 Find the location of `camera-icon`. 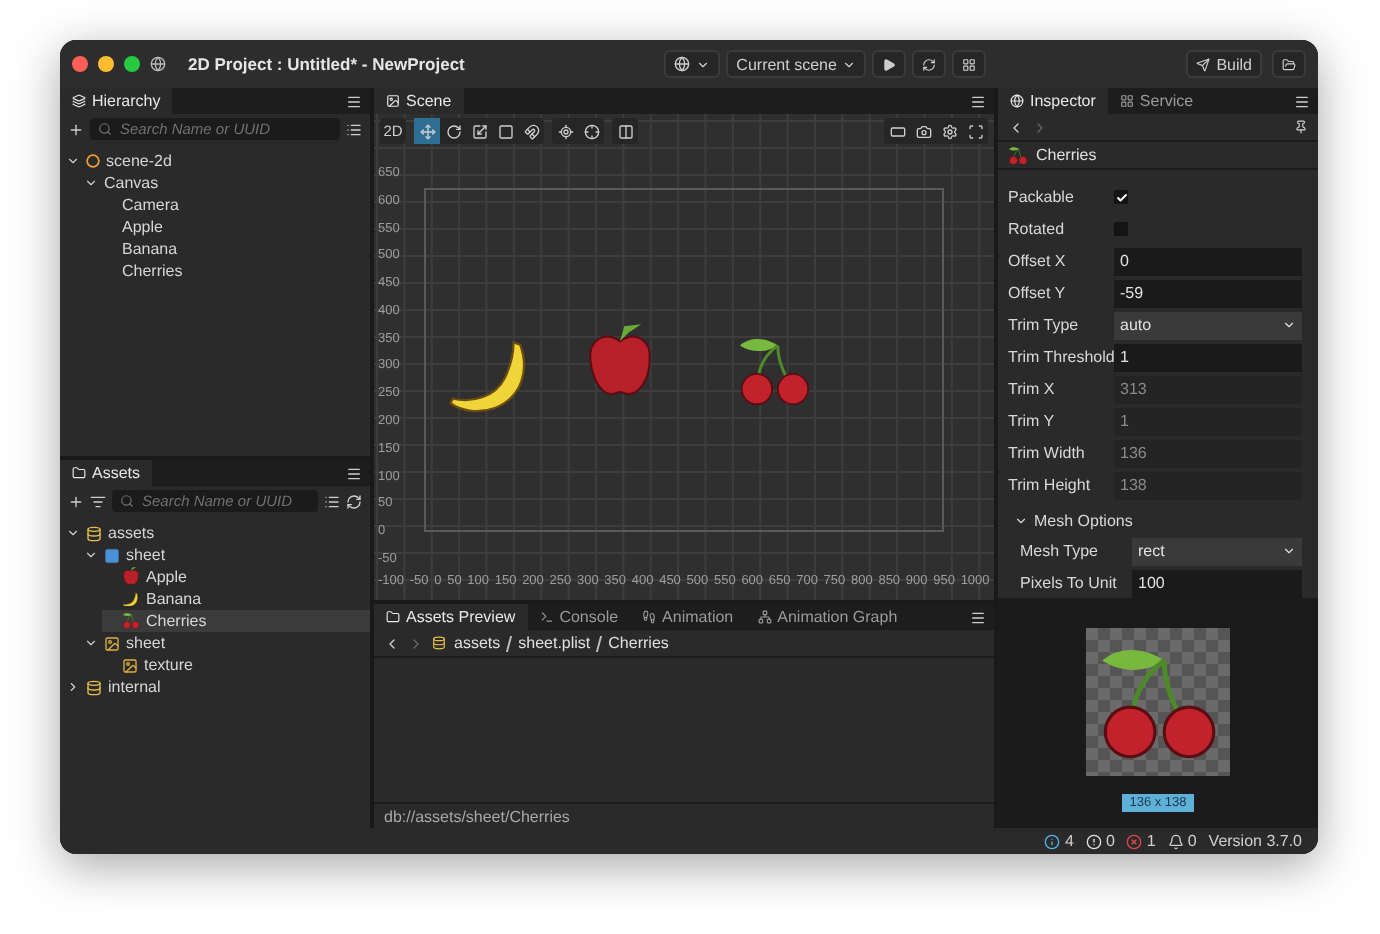

camera-icon is located at coordinates (923, 131).